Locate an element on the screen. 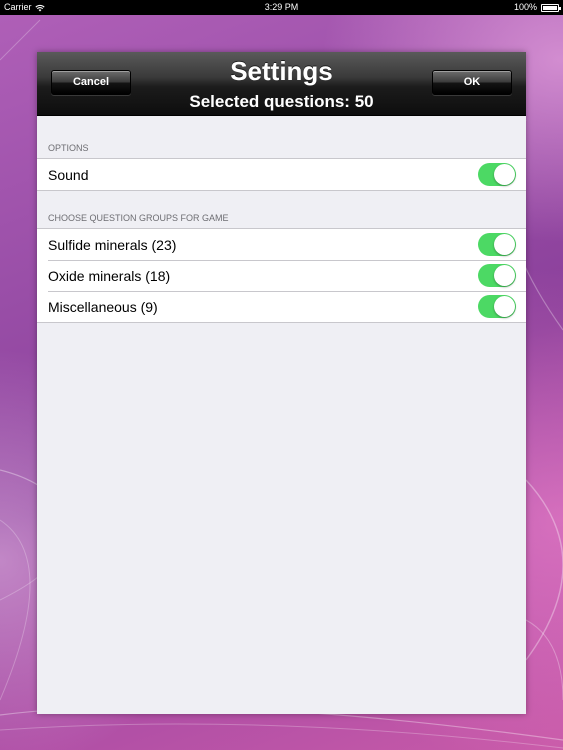 This screenshot has width=563, height=750. oxide-label: Oxide minerals (18) is located at coordinates (109, 275).